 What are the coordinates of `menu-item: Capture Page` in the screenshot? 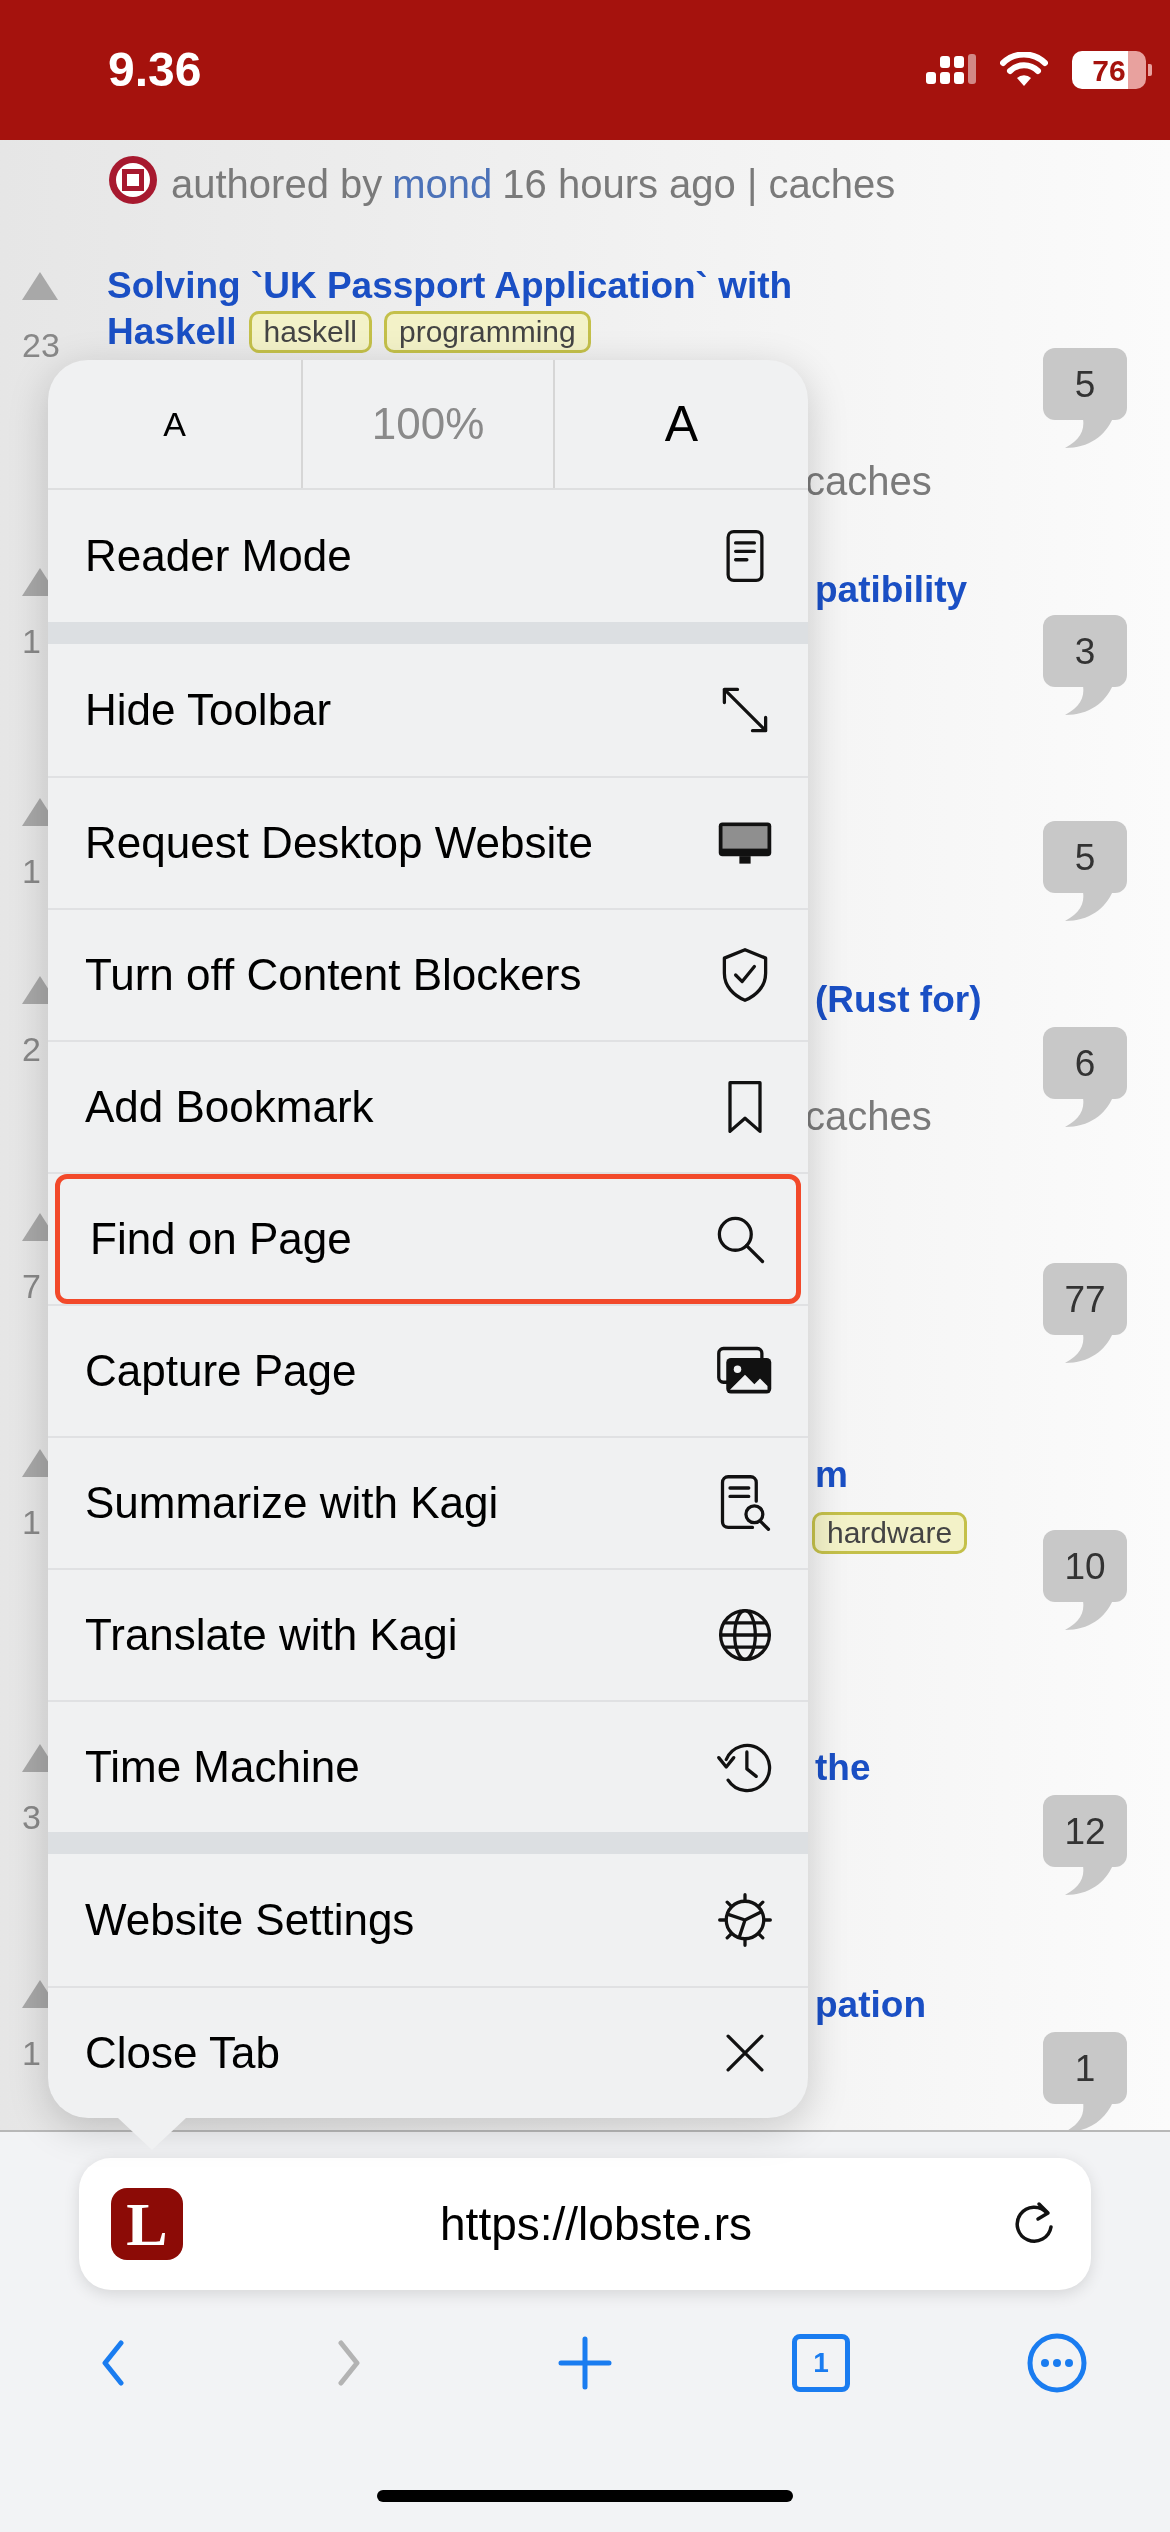 It's located at (428, 1371).